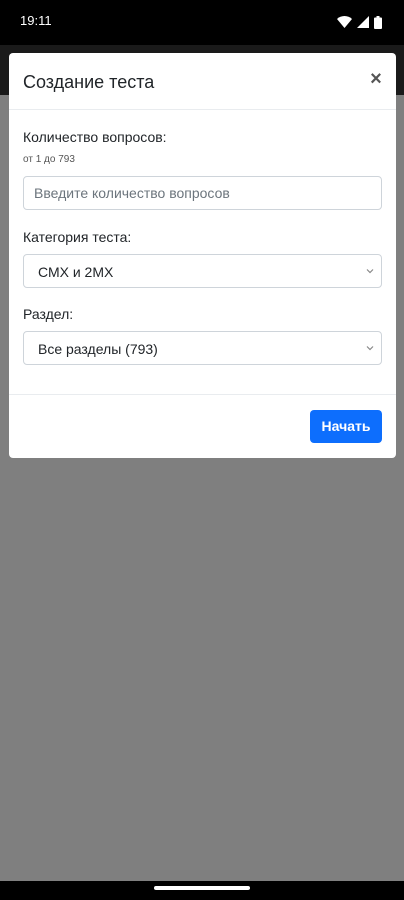 The height and width of the screenshot is (900, 404). I want to click on section-label: Раздел:, so click(48, 314).